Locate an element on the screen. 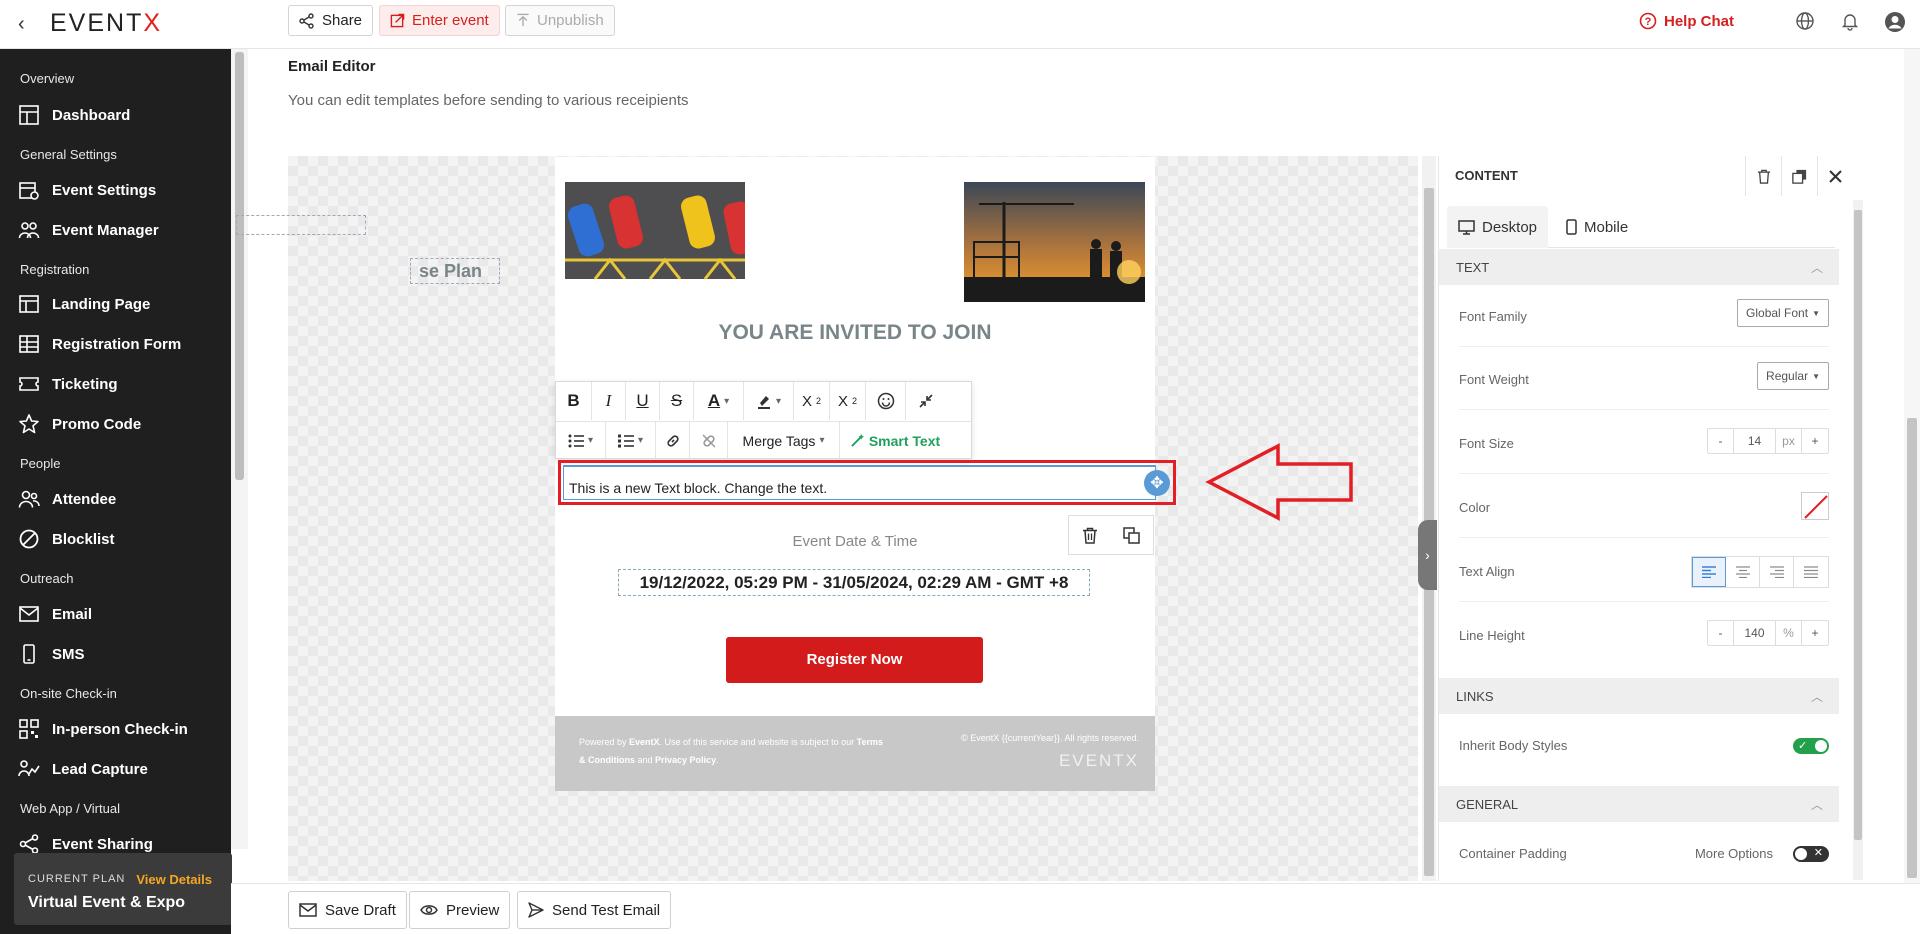 This screenshot has width=1920, height=934. superscript-icon: X2 is located at coordinates (812, 401).